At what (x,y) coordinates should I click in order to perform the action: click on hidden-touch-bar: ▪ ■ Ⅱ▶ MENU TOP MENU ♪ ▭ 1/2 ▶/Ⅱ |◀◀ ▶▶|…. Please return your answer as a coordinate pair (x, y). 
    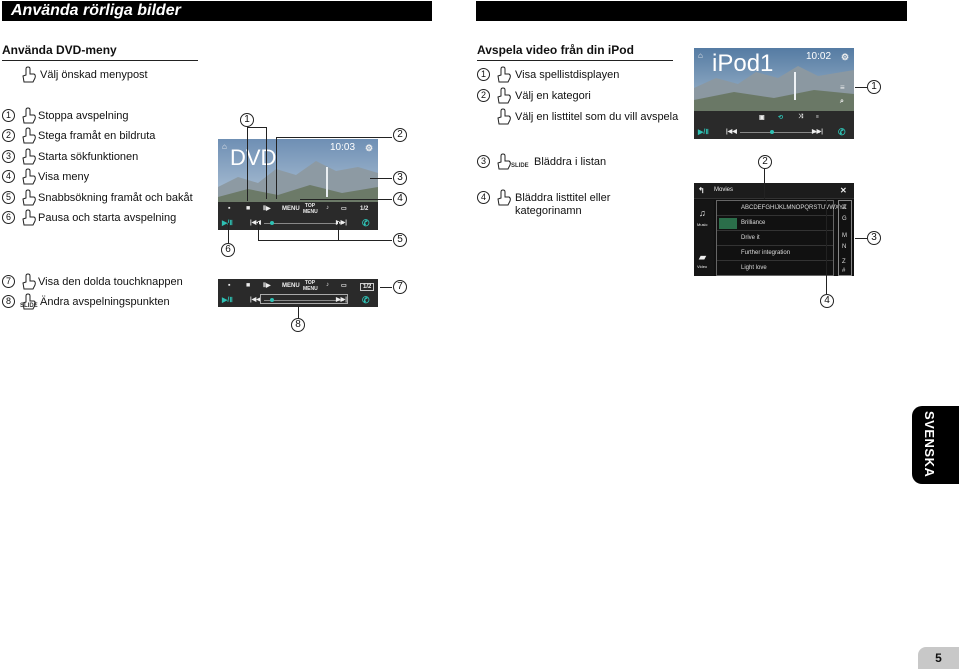
    Looking at the image, I should click on (298, 293).